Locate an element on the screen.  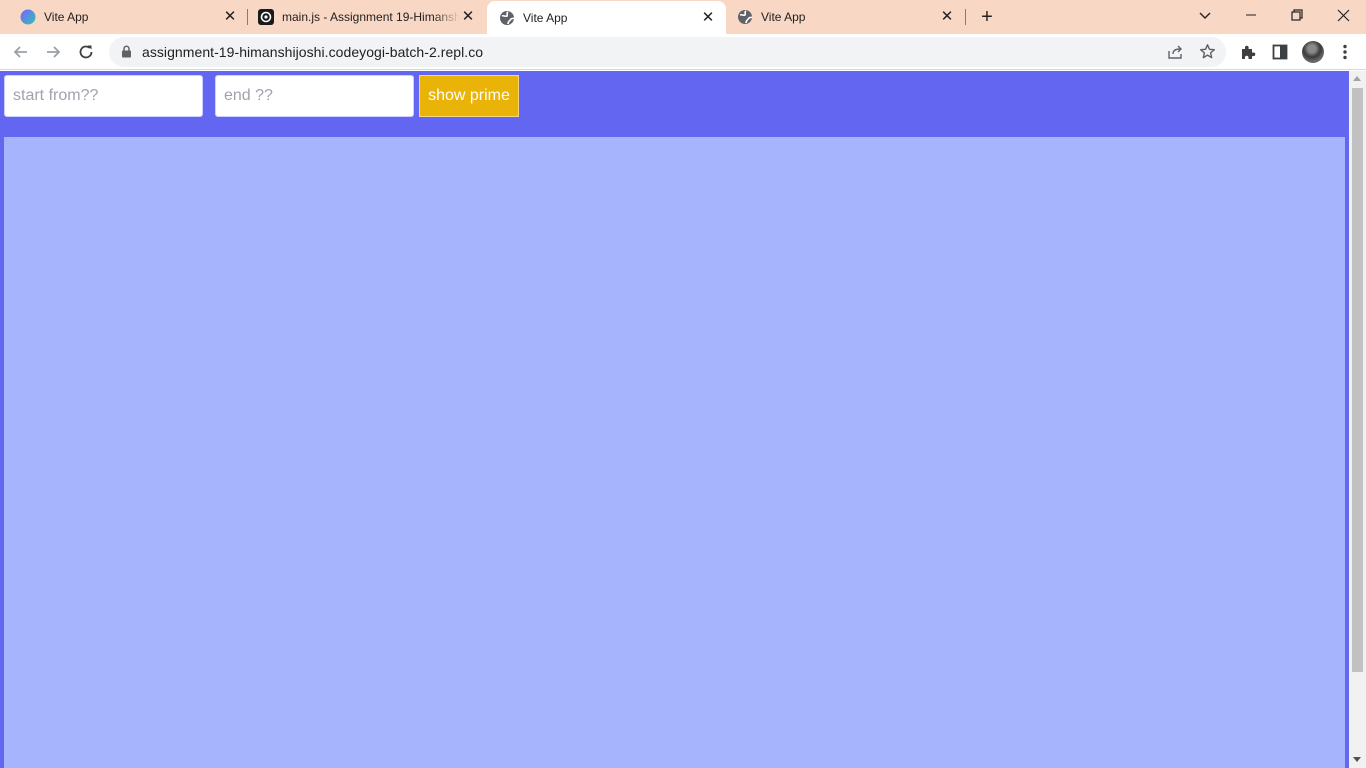
arrow-left-icon is located at coordinates (20, 52).